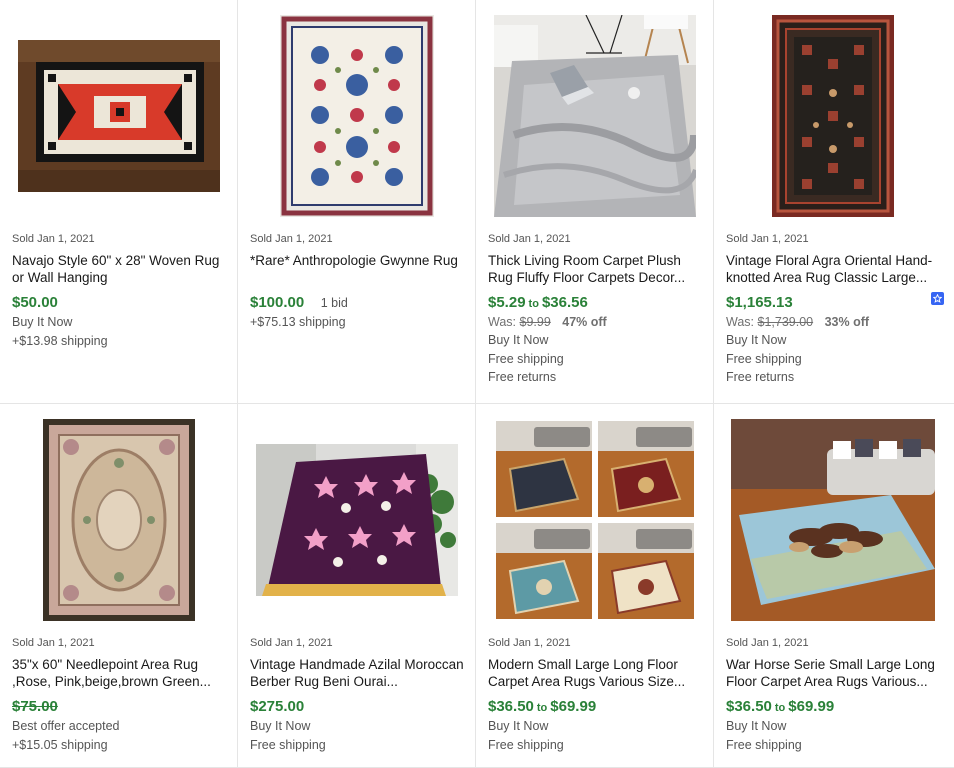  What do you see at coordinates (357, 707) in the screenshot?
I see `price-line: $275.00` at bounding box center [357, 707].